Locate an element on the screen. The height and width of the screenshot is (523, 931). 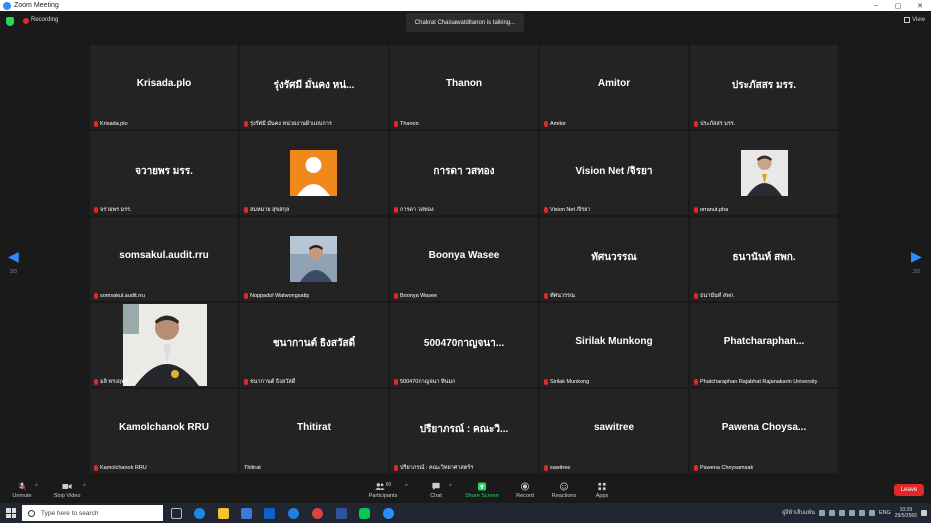
task-view-icon is located at coordinates (176, 513).